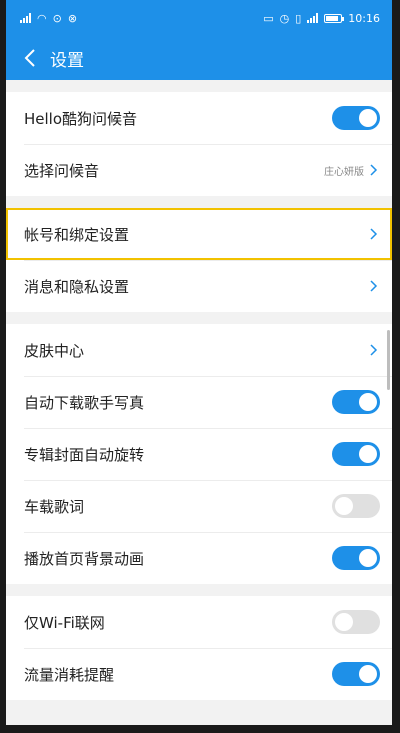 This screenshot has width=400, height=733. Describe the element at coordinates (199, 170) in the screenshot. I see `settings-row: 选择问候音 庄心妍版` at that location.